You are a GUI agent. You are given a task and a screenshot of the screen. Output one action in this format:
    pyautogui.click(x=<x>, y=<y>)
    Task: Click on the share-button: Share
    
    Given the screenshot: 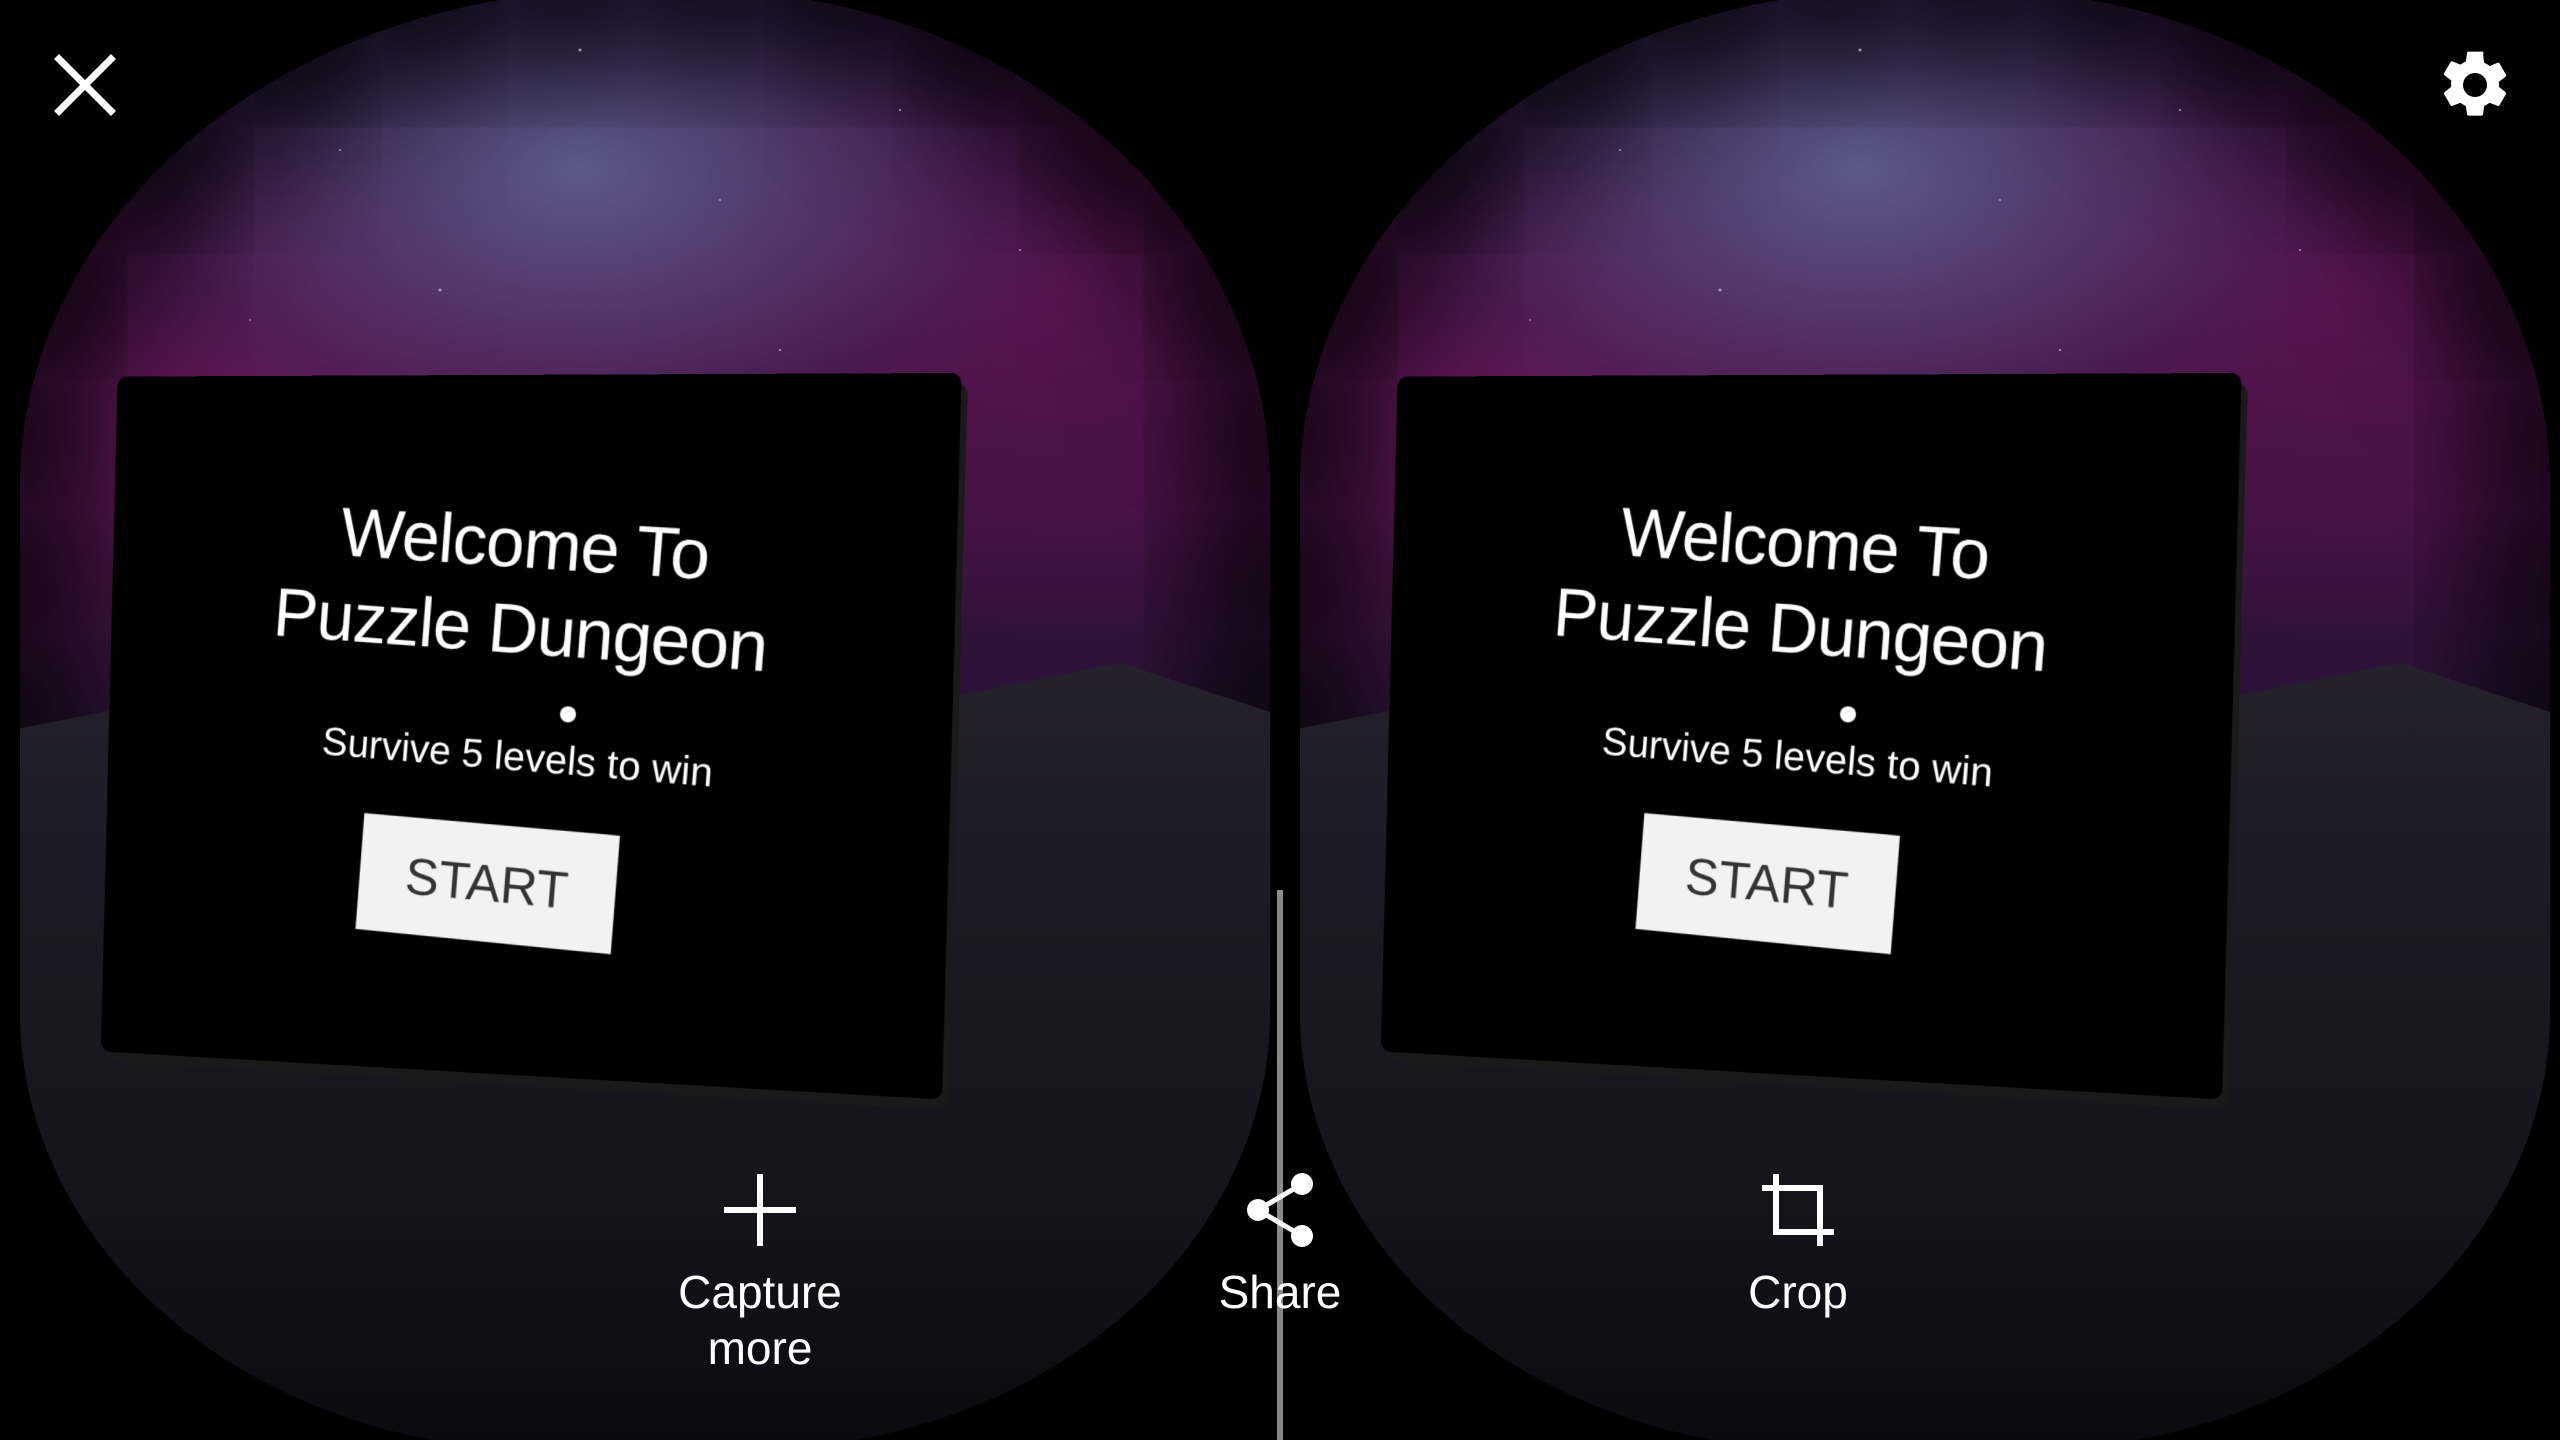 What is the action you would take?
    pyautogui.click(x=1280, y=1240)
    